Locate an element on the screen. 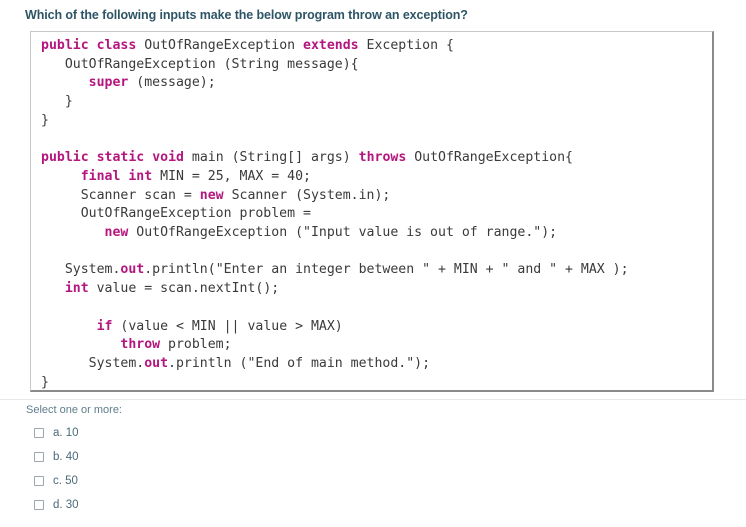 This screenshot has width=746, height=527. answer-option-label: a. 10 is located at coordinates (66, 433).